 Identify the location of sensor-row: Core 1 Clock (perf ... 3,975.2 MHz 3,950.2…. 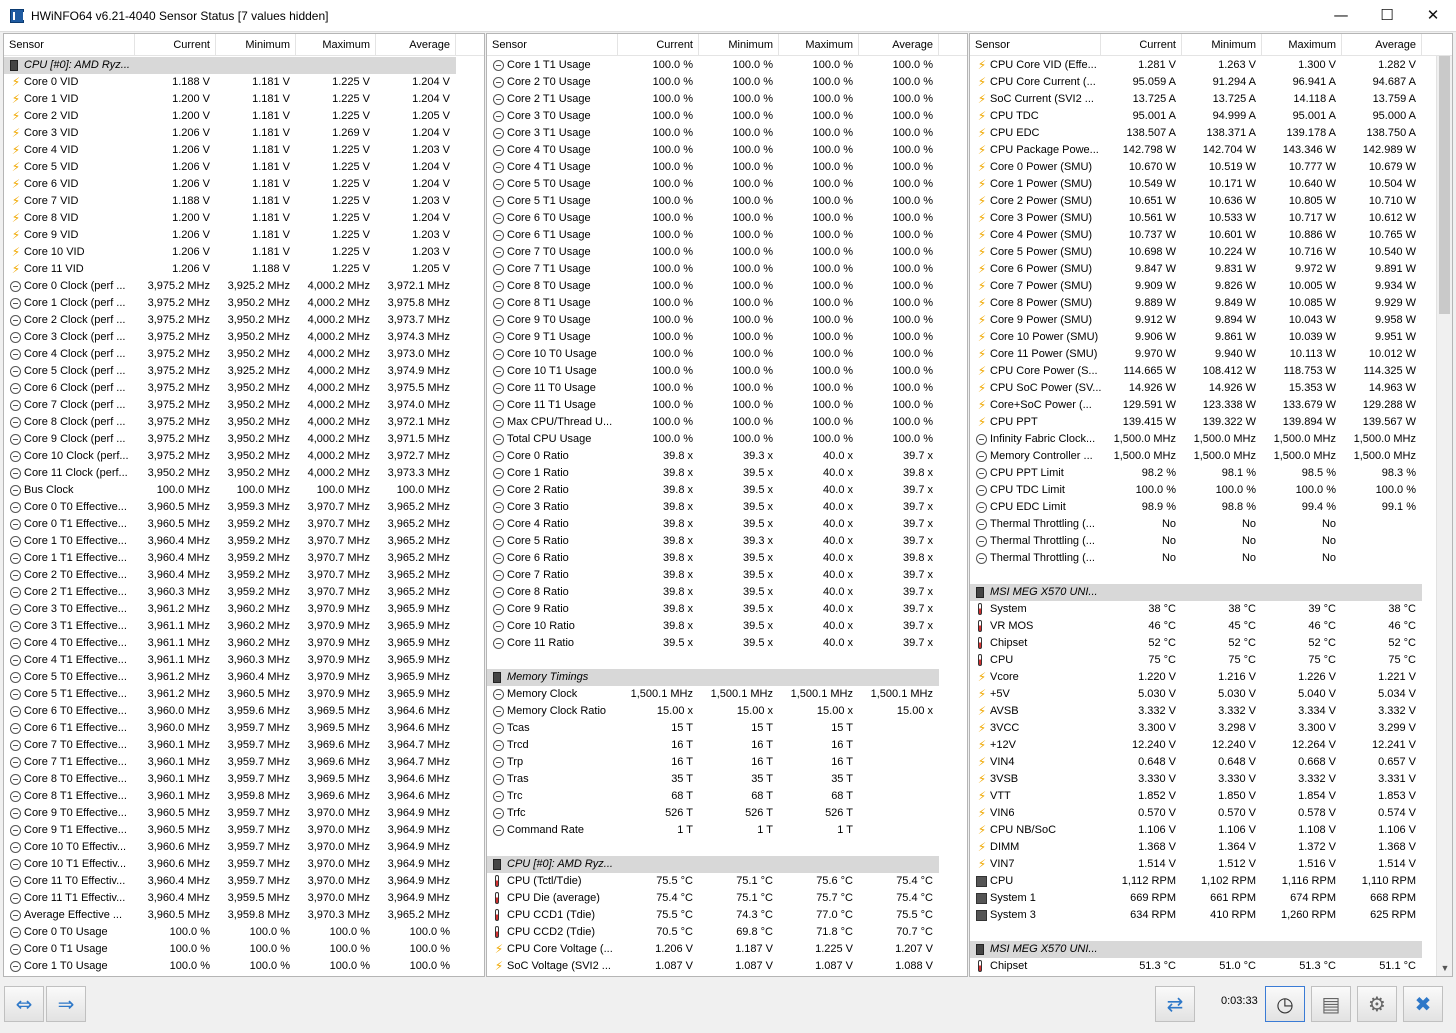
(244, 303).